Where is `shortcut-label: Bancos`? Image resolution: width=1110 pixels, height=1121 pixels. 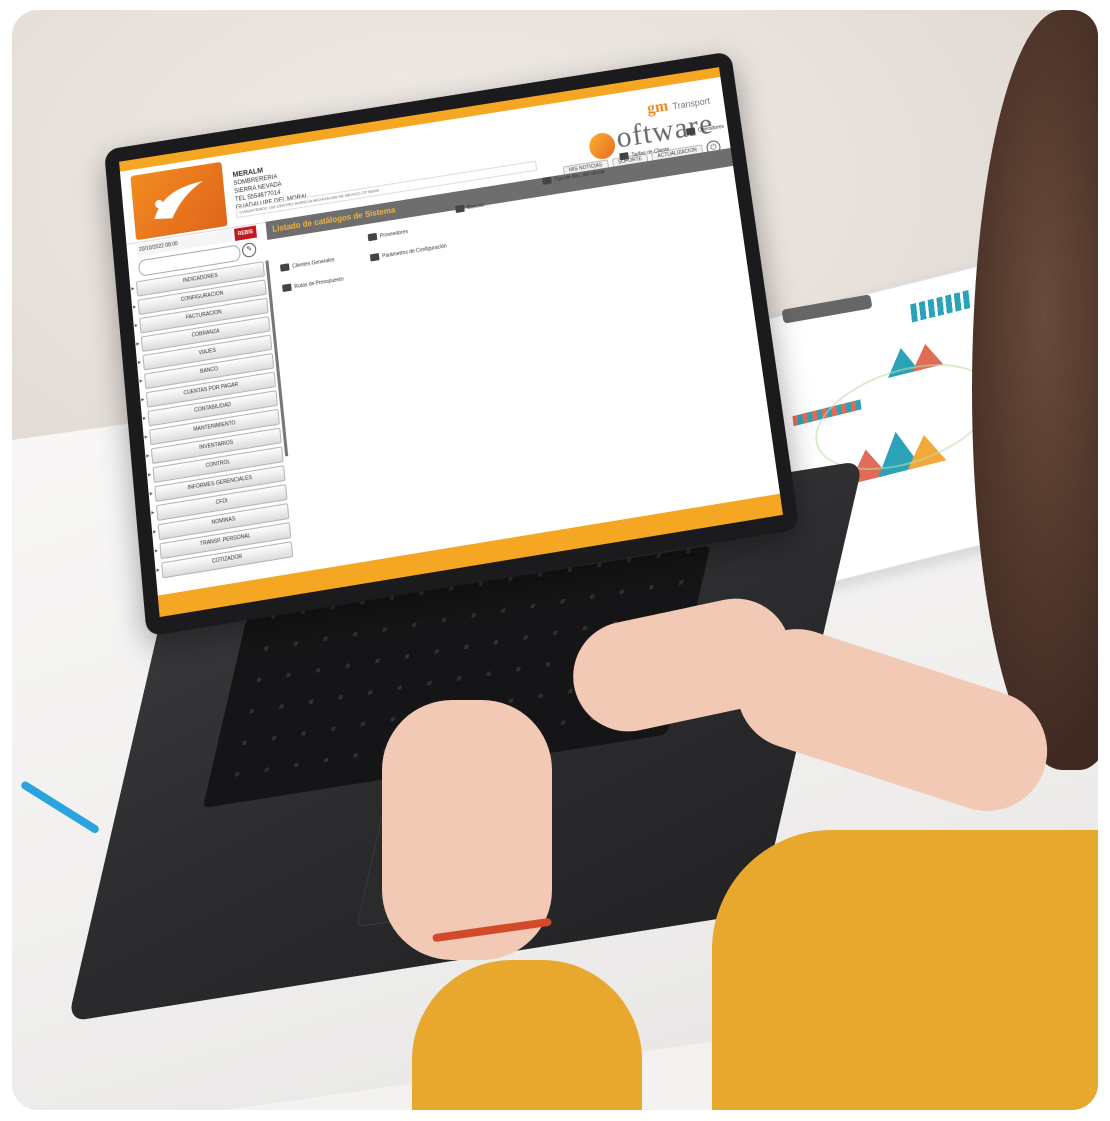 shortcut-label: Bancos is located at coordinates (475, 206).